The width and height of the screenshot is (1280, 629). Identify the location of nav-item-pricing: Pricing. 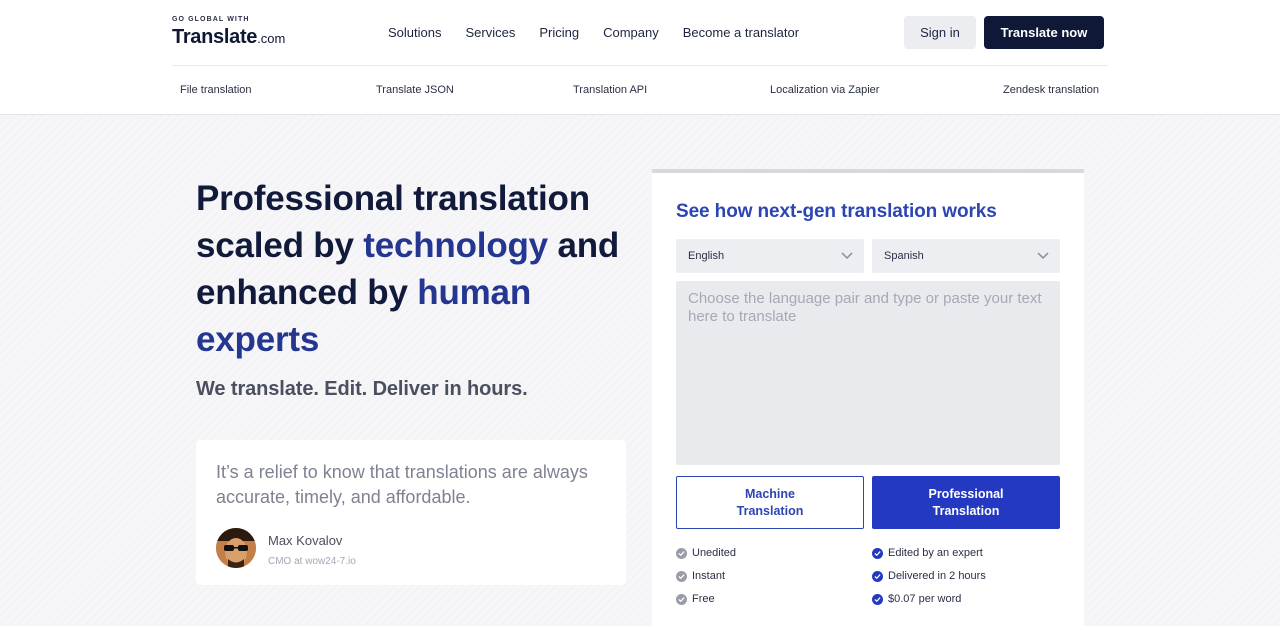
(559, 33).